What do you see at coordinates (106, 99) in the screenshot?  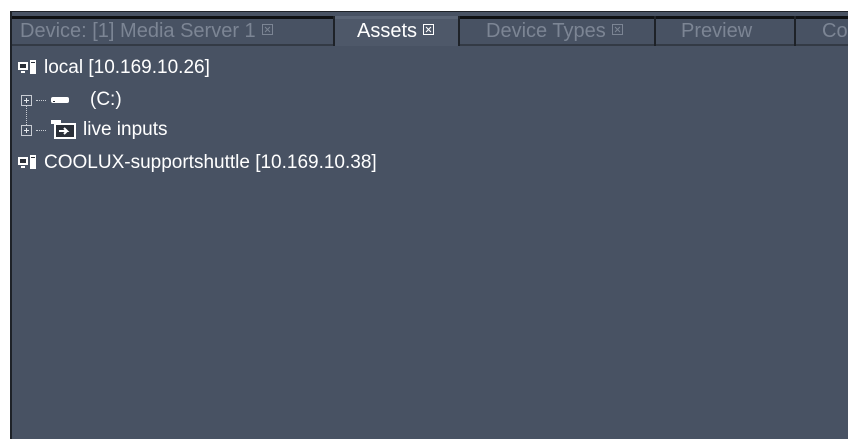 I see `tree-node-label: (C:)` at bounding box center [106, 99].